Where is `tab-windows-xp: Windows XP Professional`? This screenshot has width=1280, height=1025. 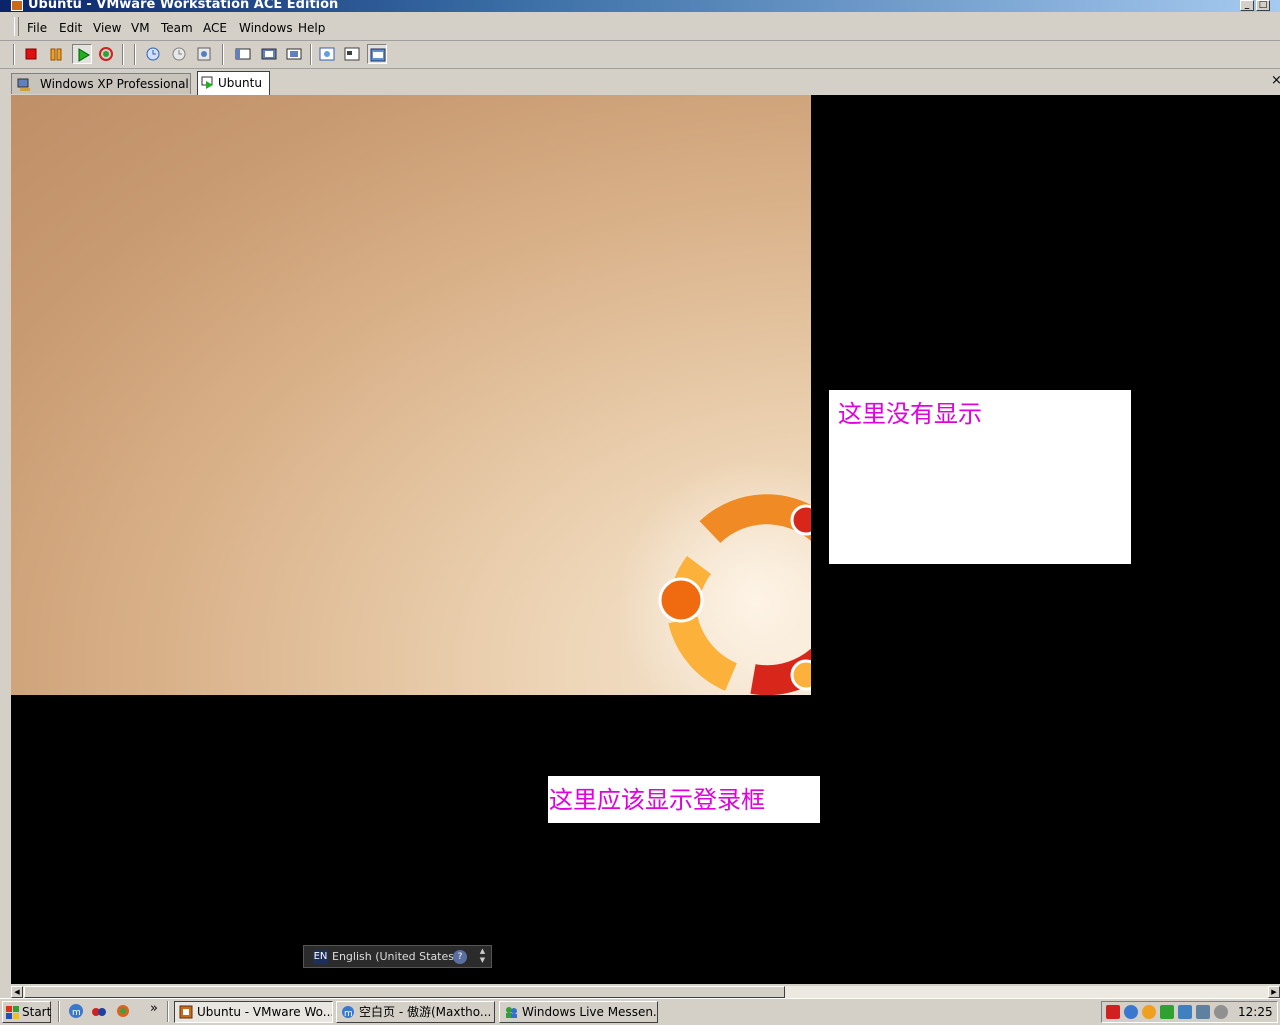 tab-windows-xp: Windows XP Professional is located at coordinates (101, 83).